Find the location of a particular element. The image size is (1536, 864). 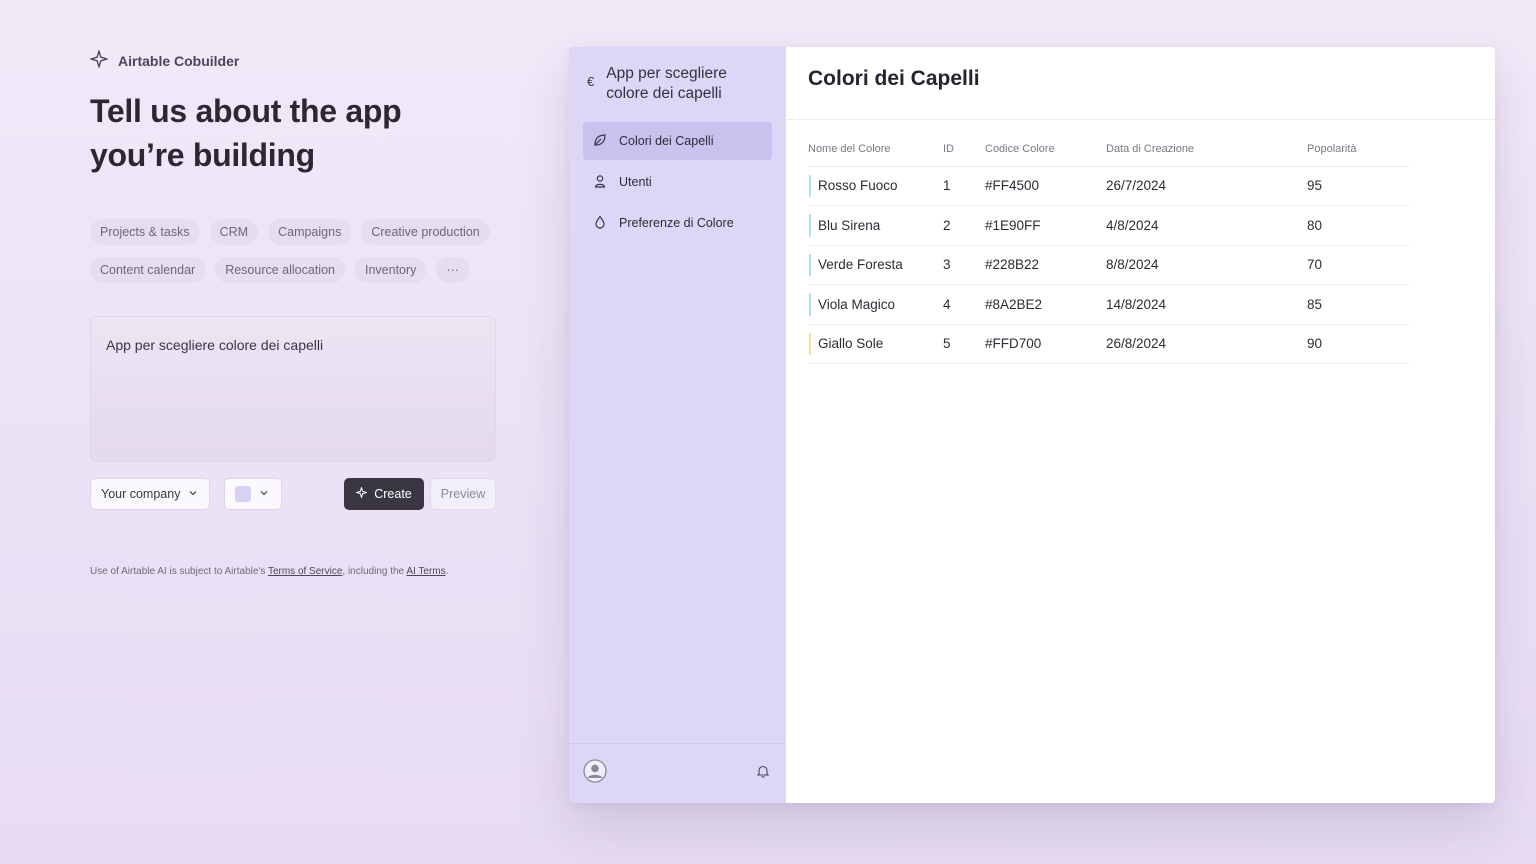

nav-item-label: Colori dei Capelli is located at coordinates (666, 141).